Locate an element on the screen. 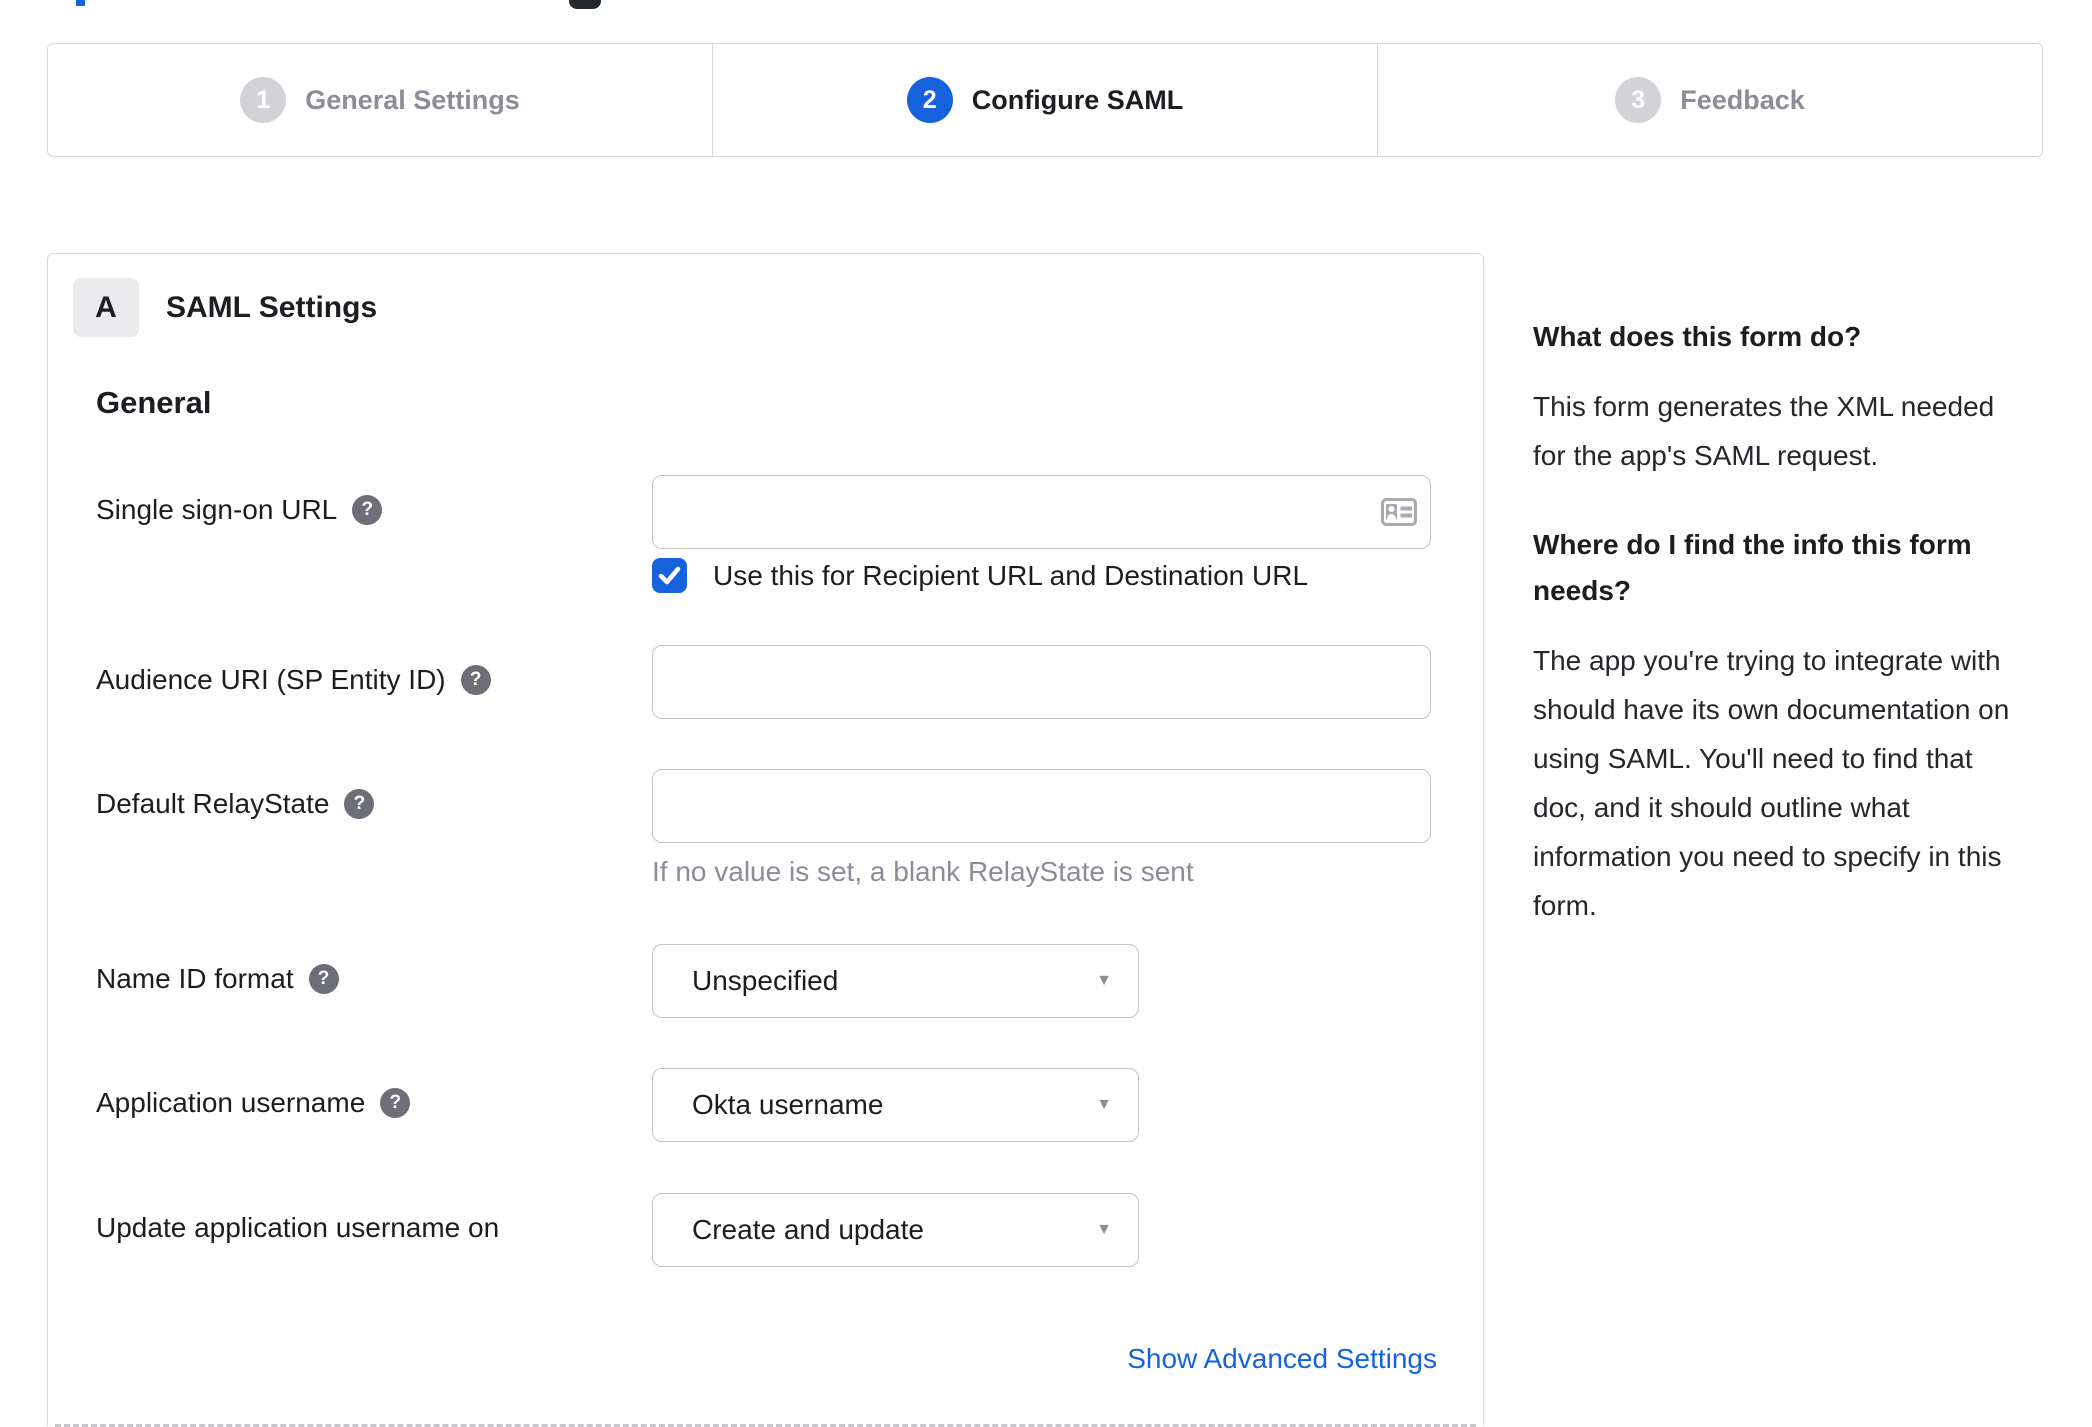 The image size is (2092, 1427). step-1-circle: 1 is located at coordinates (263, 100).